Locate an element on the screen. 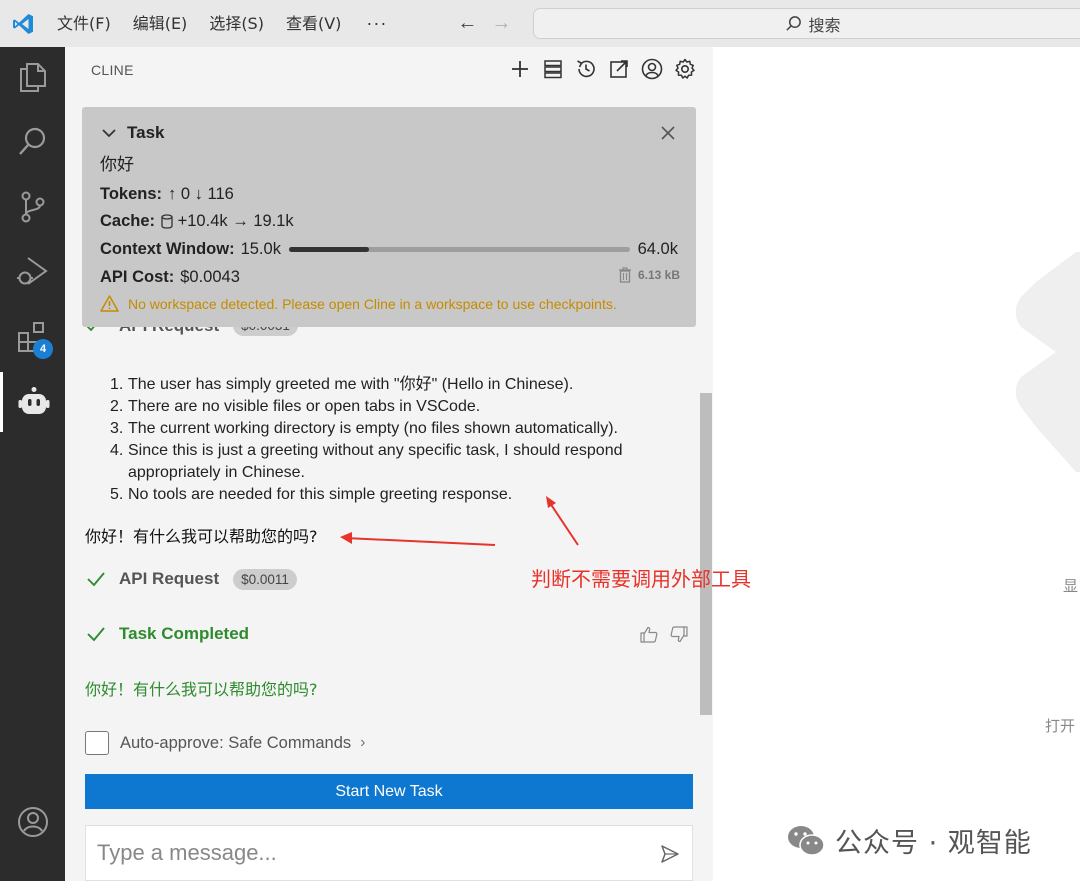  context-progress-bar is located at coordinates (459, 249).